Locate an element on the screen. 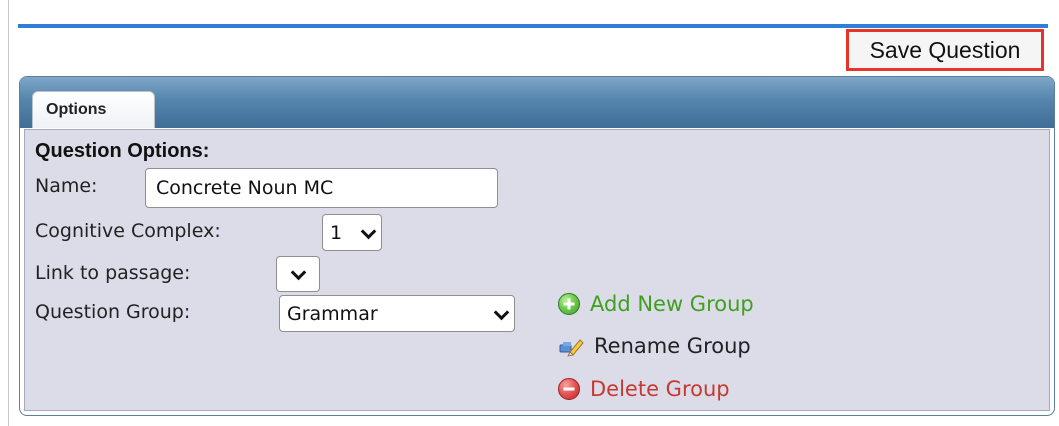  rename-group-label: Rename Group is located at coordinates (672, 346).